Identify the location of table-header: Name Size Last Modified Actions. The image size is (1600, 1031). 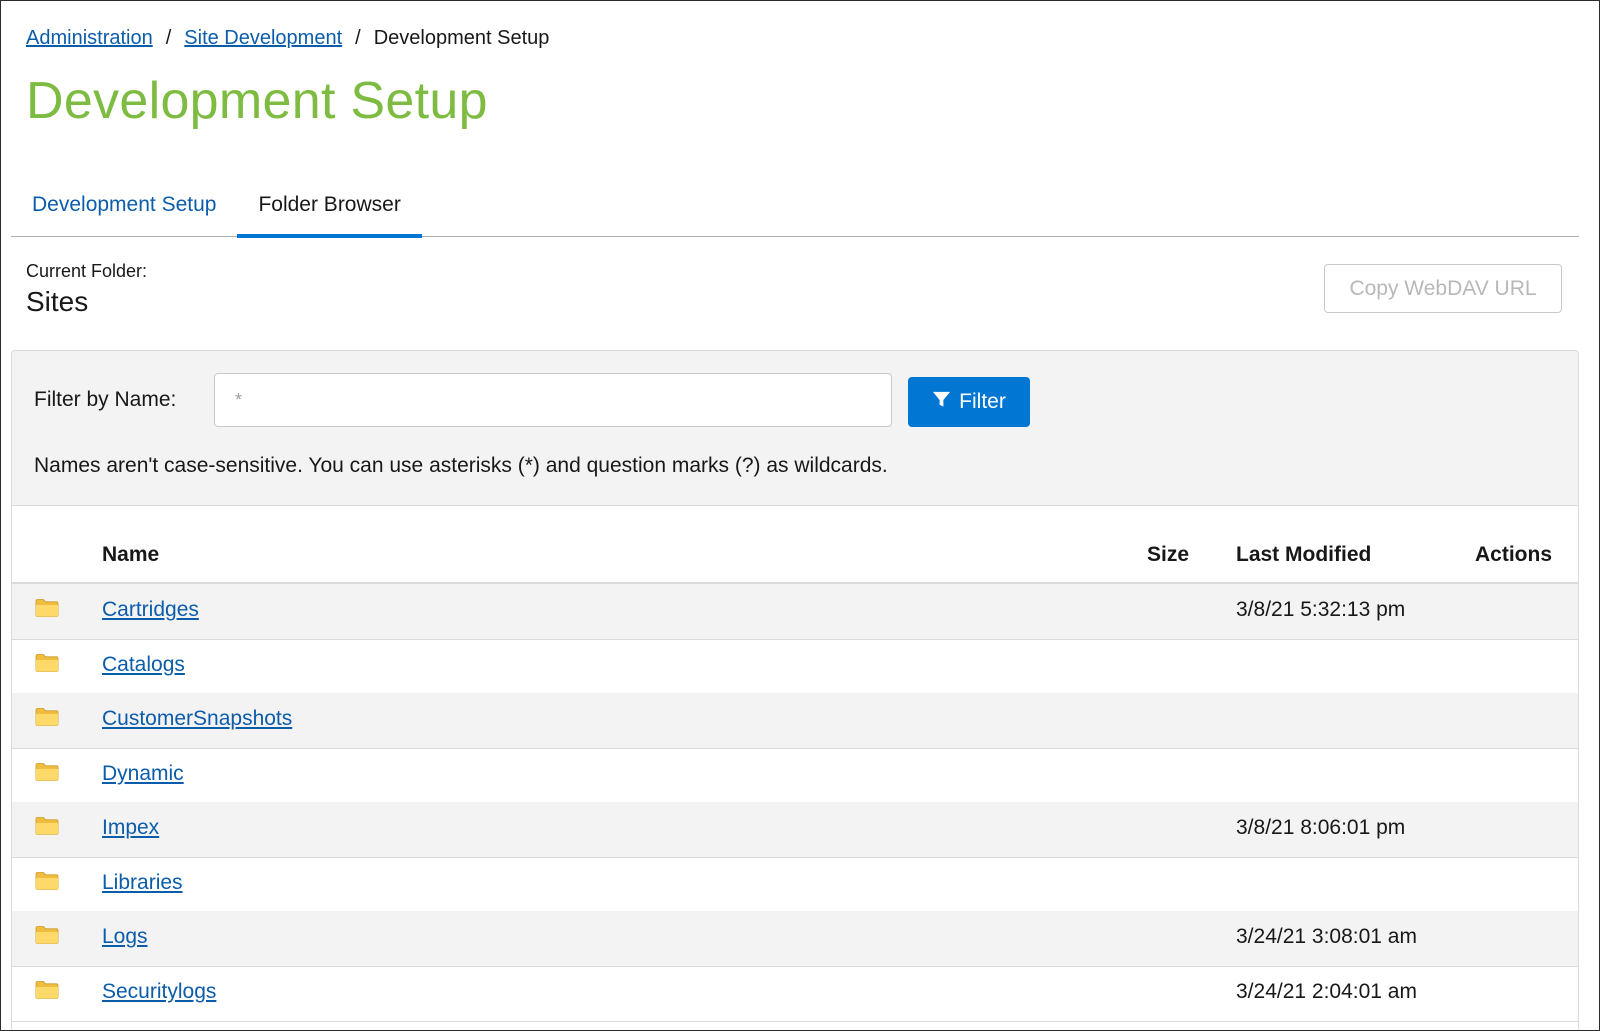
(795, 545).